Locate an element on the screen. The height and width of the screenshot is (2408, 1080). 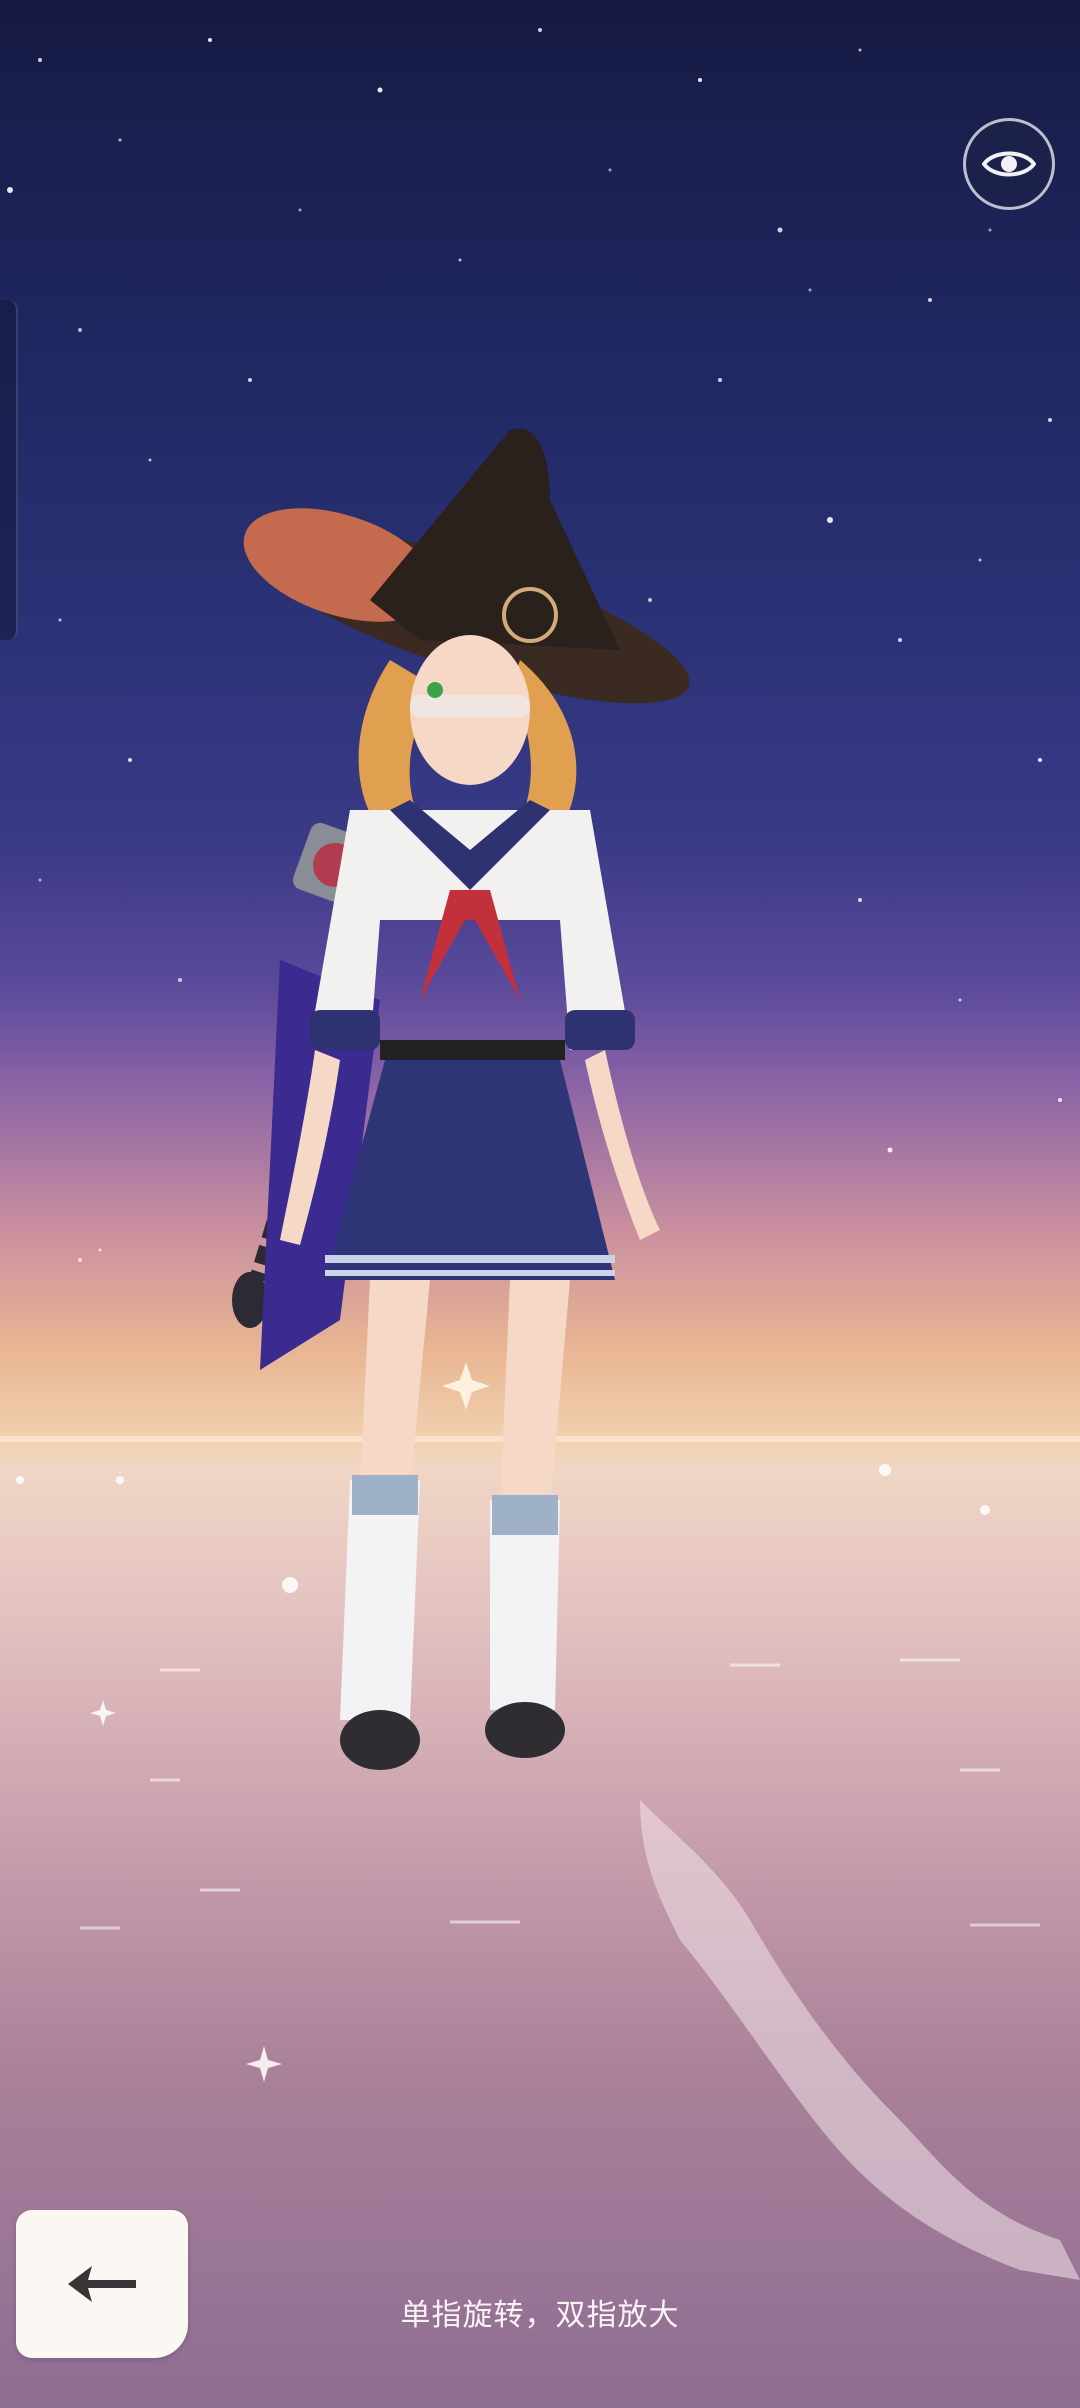
side-panel-handle is located at coordinates (9, 470).